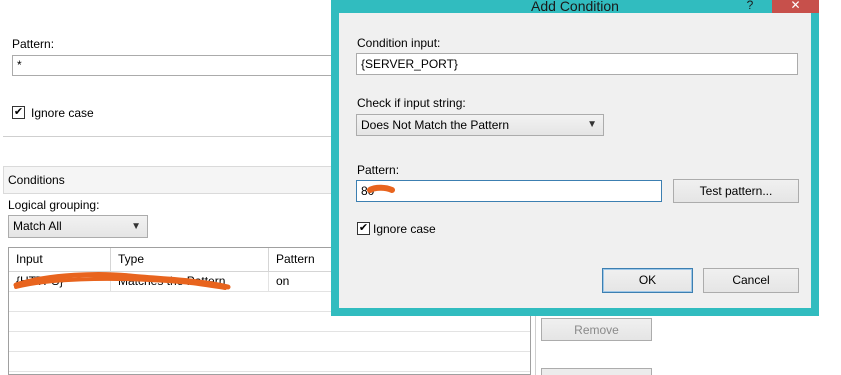 This screenshot has width=841, height=375. What do you see at coordinates (18, 112) in the screenshot?
I see `background-ignore-case-checkbox: ✔` at bounding box center [18, 112].